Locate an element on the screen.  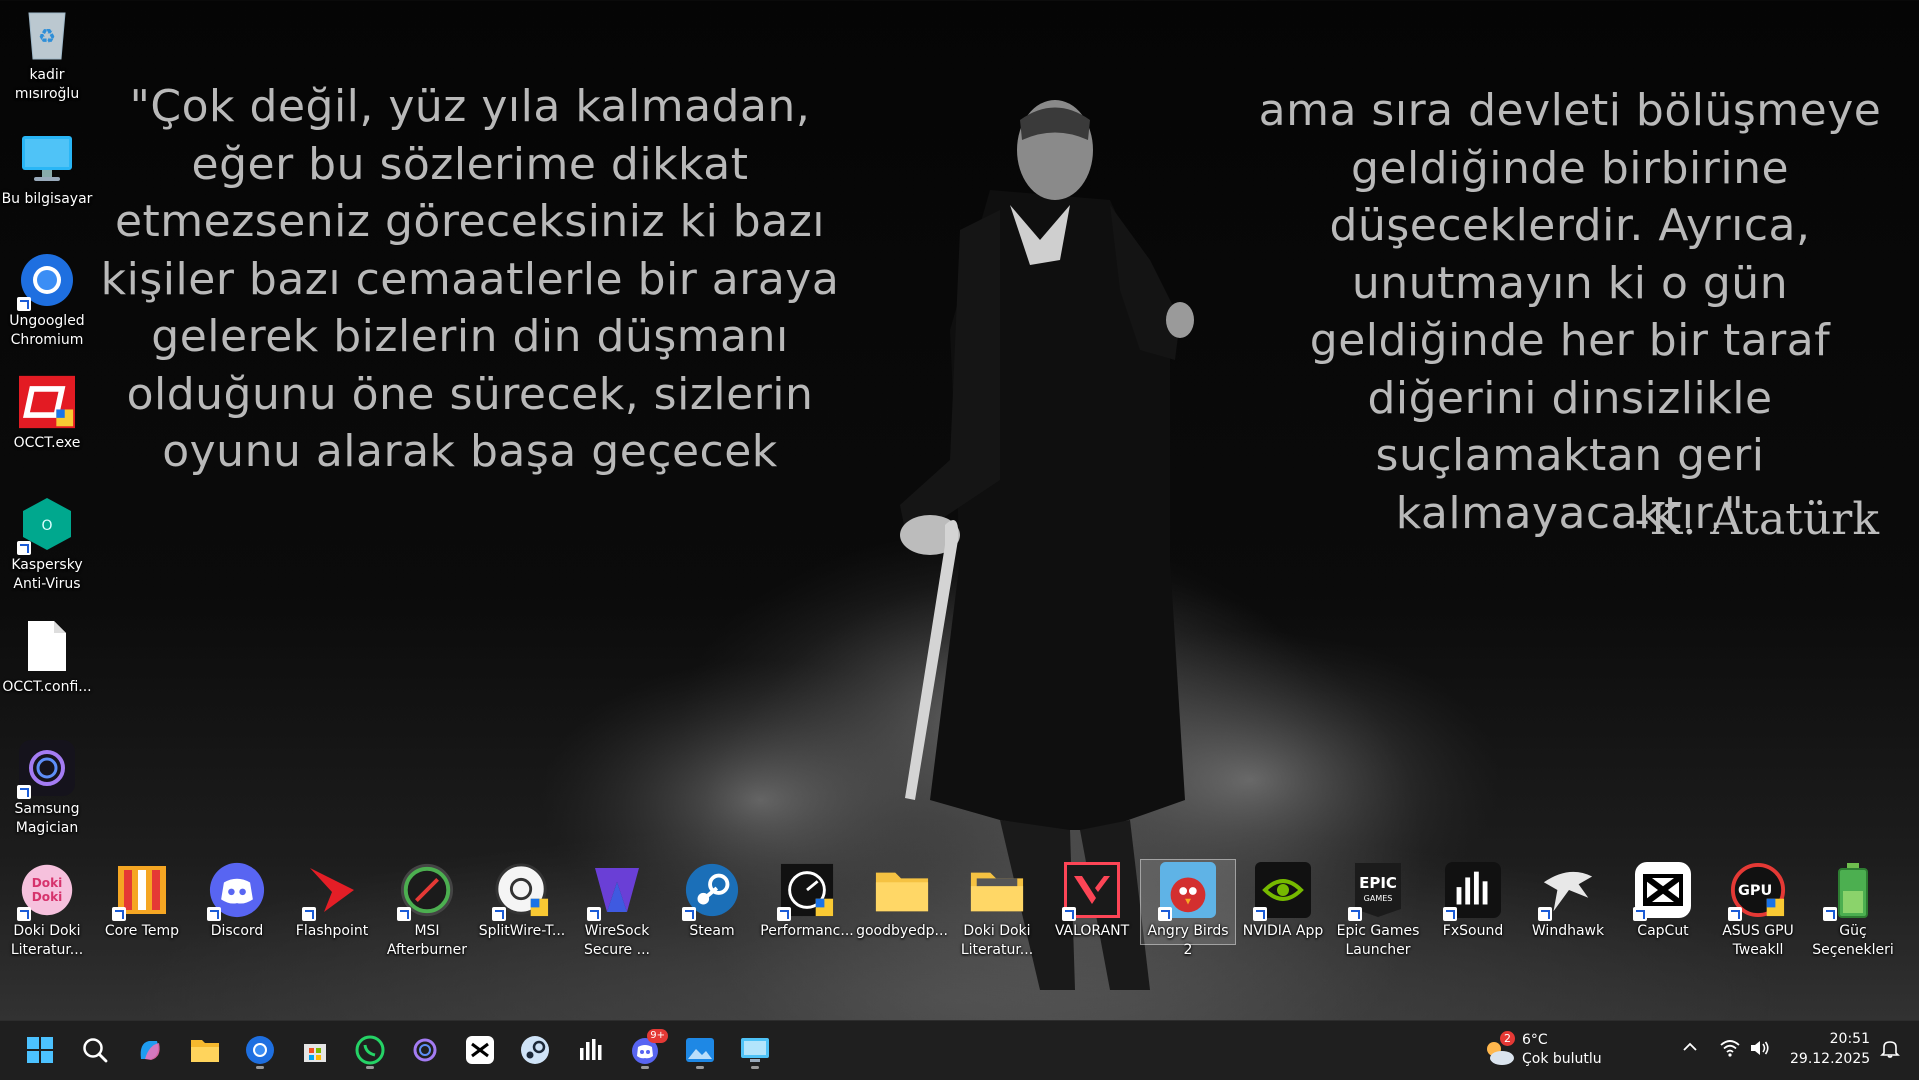
asus-gpu-tweak-icon: GPU is located at coordinates (1757, 891).